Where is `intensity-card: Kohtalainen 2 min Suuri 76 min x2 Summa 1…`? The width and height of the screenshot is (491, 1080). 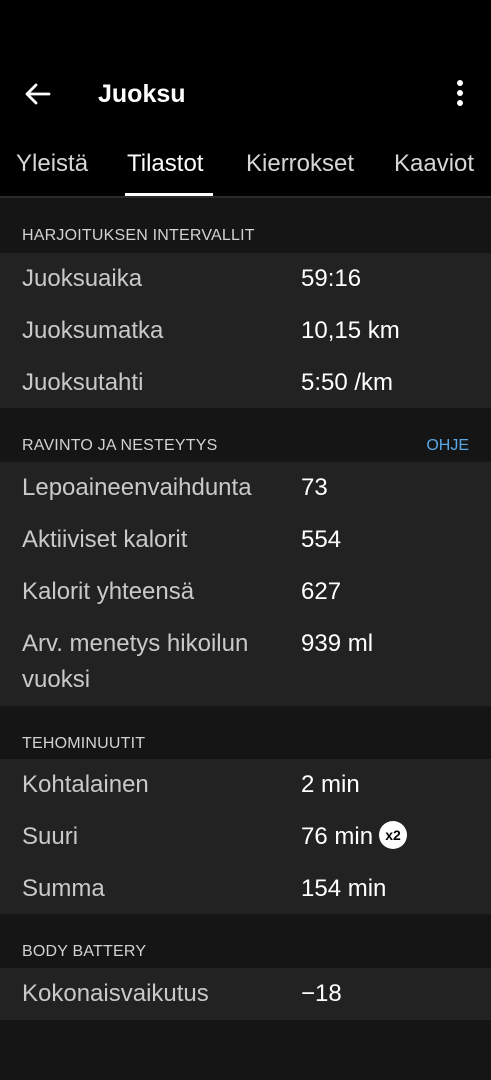 intensity-card: Kohtalainen 2 min Suuri 76 min x2 Summa 1… is located at coordinates (245, 836).